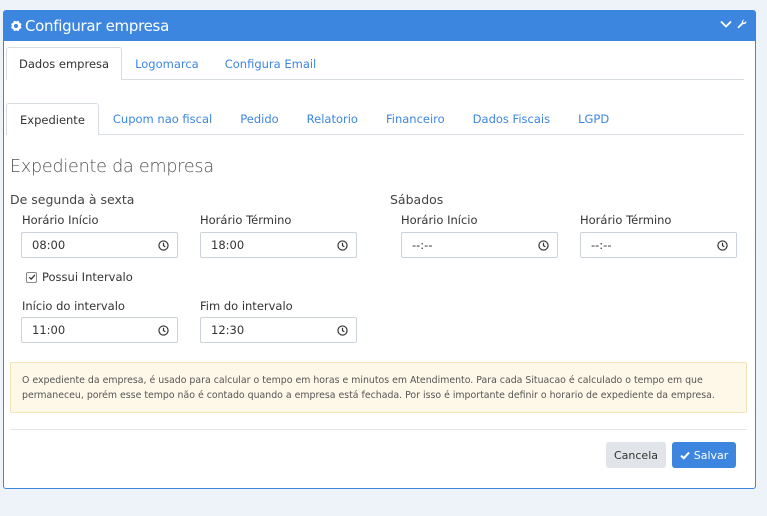 The height and width of the screenshot is (516, 767). What do you see at coordinates (626, 220) in the screenshot?
I see `saturday-end-label: Horário Término` at bounding box center [626, 220].